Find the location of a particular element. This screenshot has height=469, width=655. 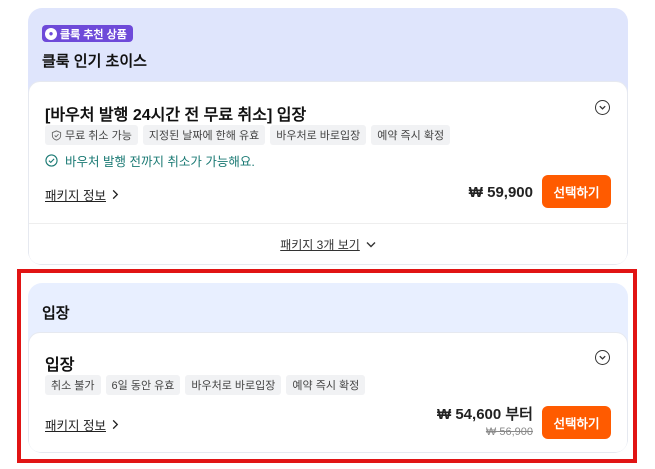

tag-date-valid: 지정된 날짜에 한해 유효 is located at coordinates (204, 135).